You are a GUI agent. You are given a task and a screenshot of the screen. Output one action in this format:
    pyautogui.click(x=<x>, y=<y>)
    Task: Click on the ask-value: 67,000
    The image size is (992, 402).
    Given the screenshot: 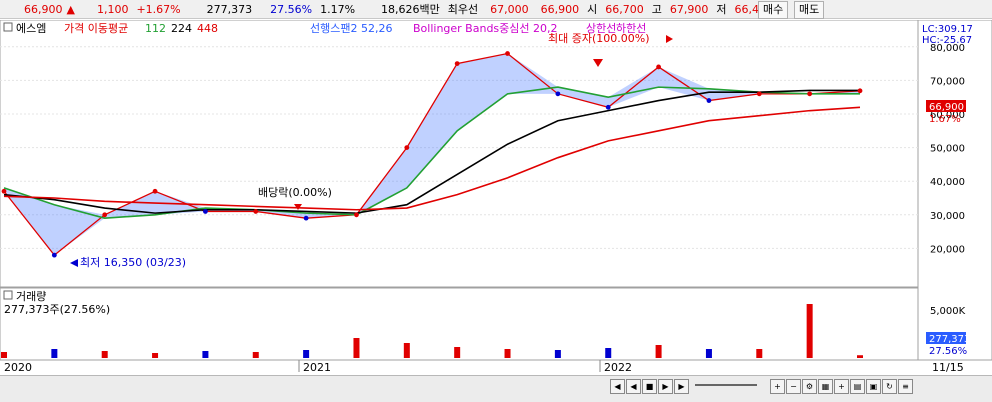 What is the action you would take?
    pyautogui.click(x=509, y=9)
    